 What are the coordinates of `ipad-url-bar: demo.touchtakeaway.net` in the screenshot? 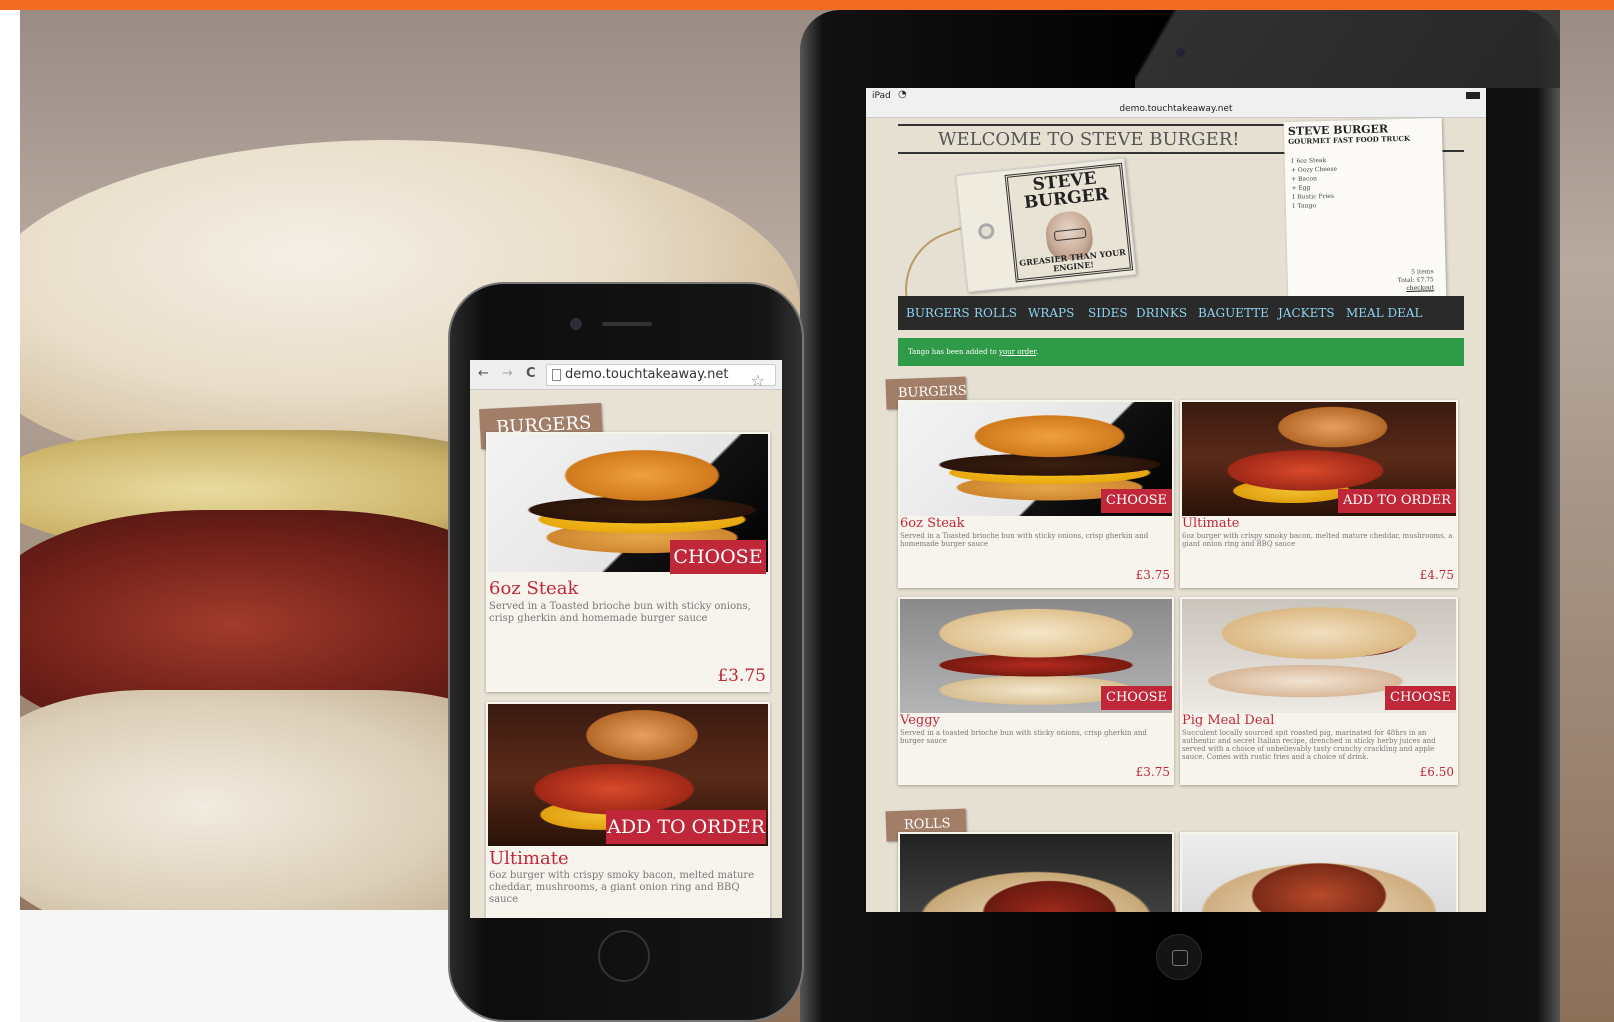 It's located at (1176, 111).